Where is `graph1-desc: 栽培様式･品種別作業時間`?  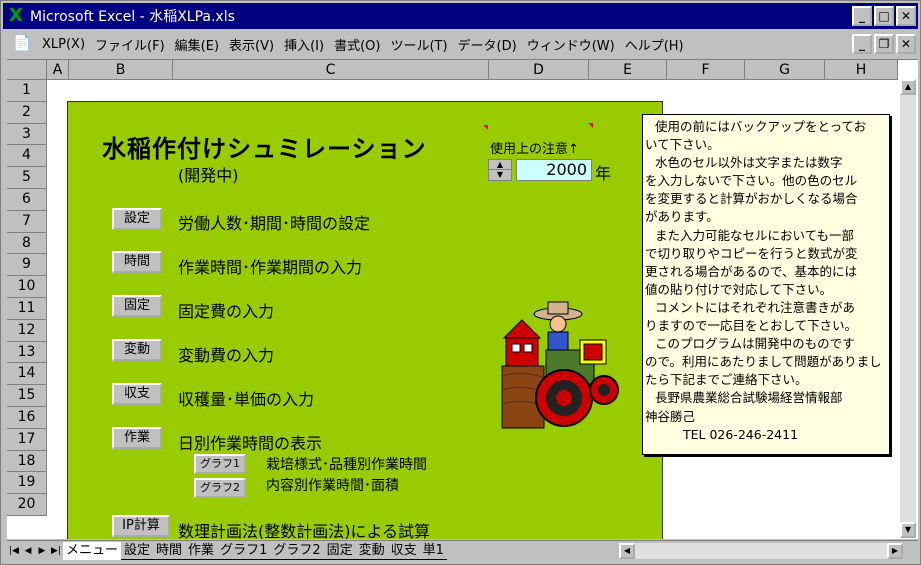
graph1-desc: 栽培様式･品種別作業時間 is located at coordinates (346, 465).